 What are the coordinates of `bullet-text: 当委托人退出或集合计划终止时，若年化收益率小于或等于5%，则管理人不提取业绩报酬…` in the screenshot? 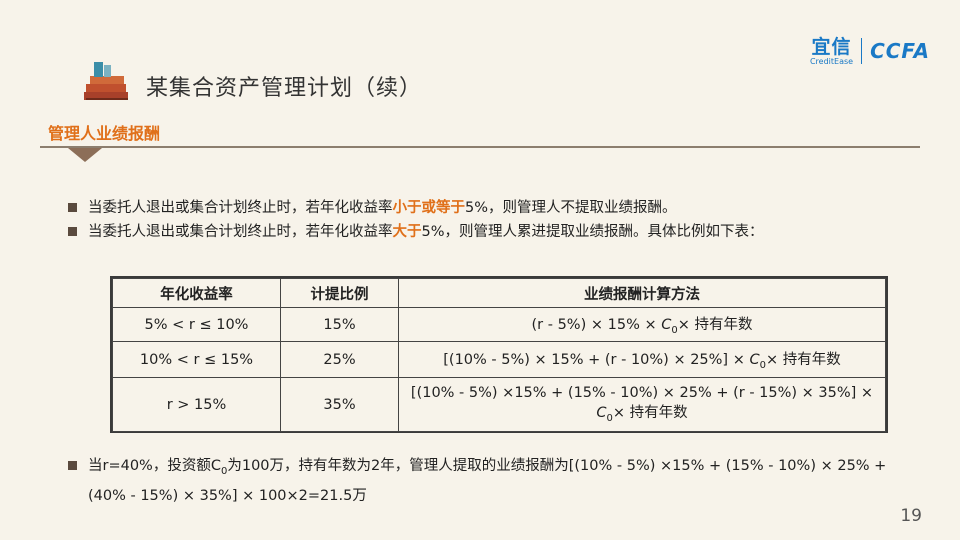 It's located at (382, 208).